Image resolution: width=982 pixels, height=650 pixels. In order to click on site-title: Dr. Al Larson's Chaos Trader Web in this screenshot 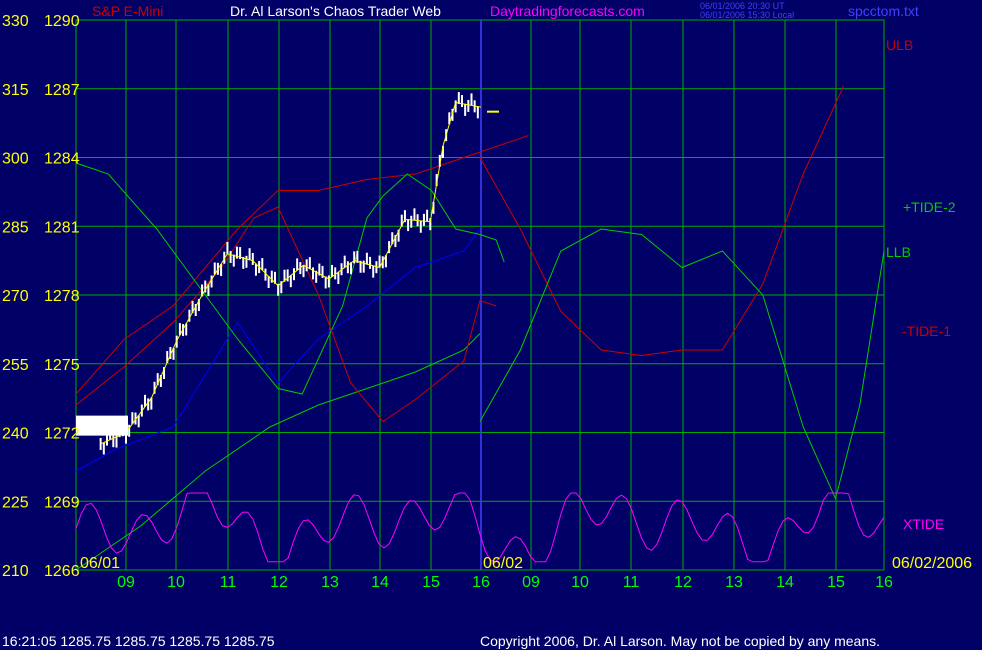, I will do `click(335, 11)`.